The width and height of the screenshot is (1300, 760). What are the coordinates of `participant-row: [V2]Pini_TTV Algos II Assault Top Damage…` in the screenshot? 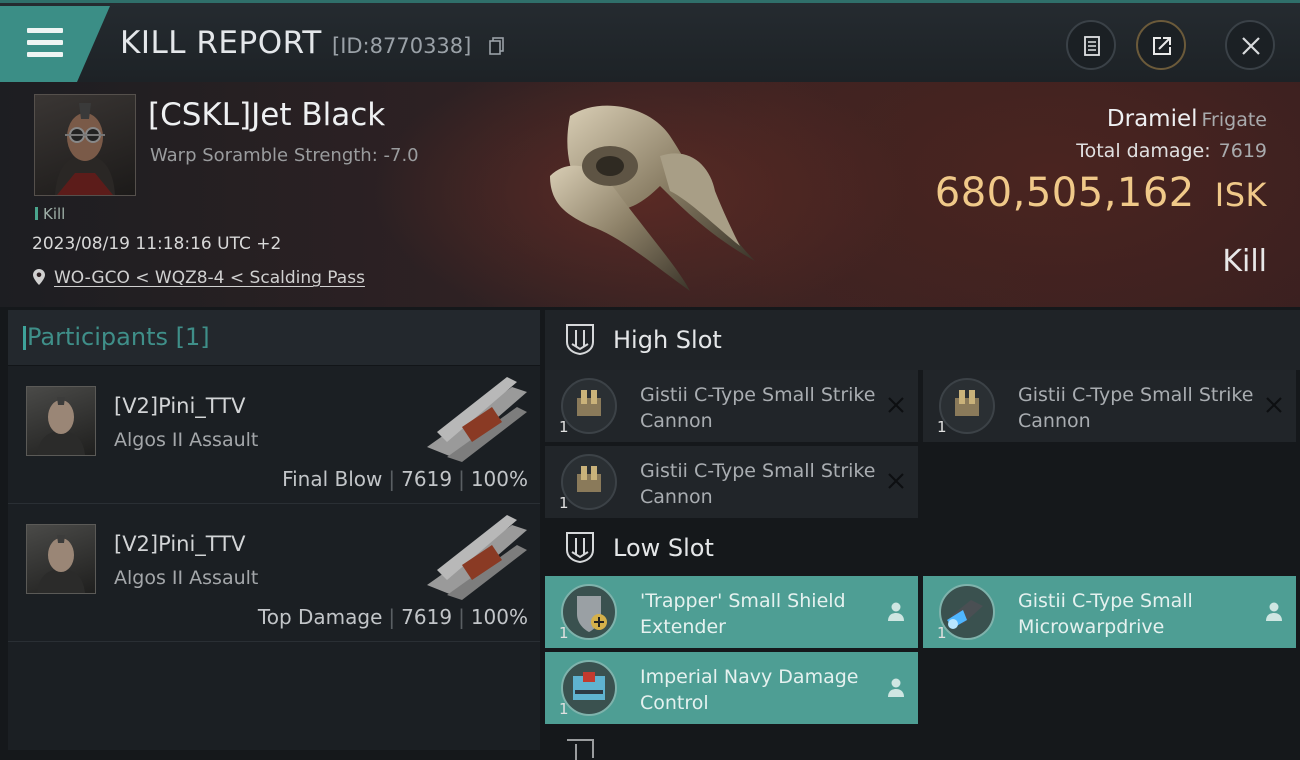 It's located at (274, 573).